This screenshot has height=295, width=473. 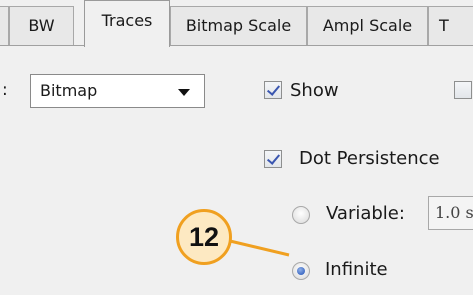 What do you see at coordinates (259, 248) in the screenshot?
I see `callout-leader-line` at bounding box center [259, 248].